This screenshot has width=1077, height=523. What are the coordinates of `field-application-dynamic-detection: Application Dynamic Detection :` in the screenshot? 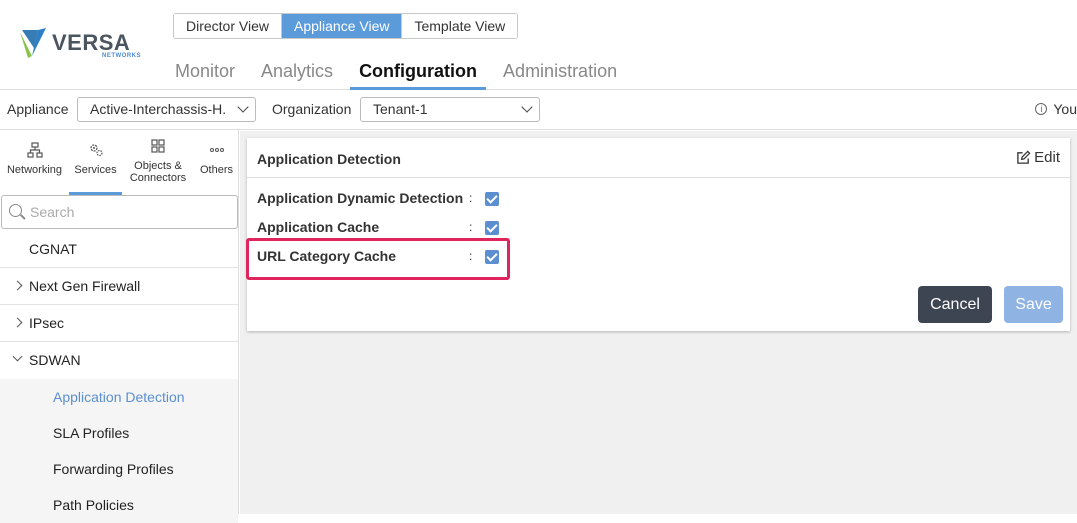 It's located at (378, 200).